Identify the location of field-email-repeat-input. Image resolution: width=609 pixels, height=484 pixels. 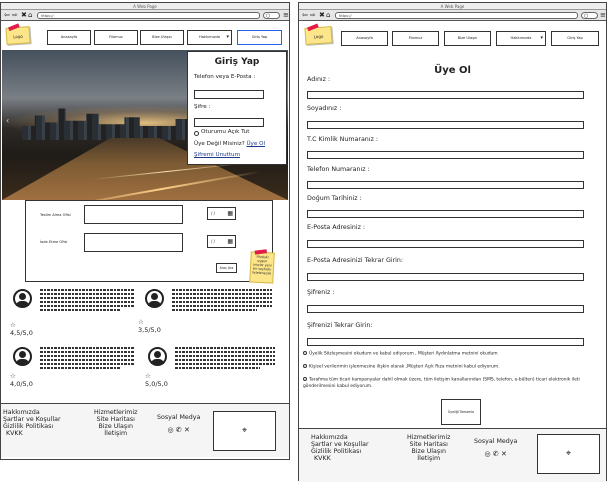
(445, 277).